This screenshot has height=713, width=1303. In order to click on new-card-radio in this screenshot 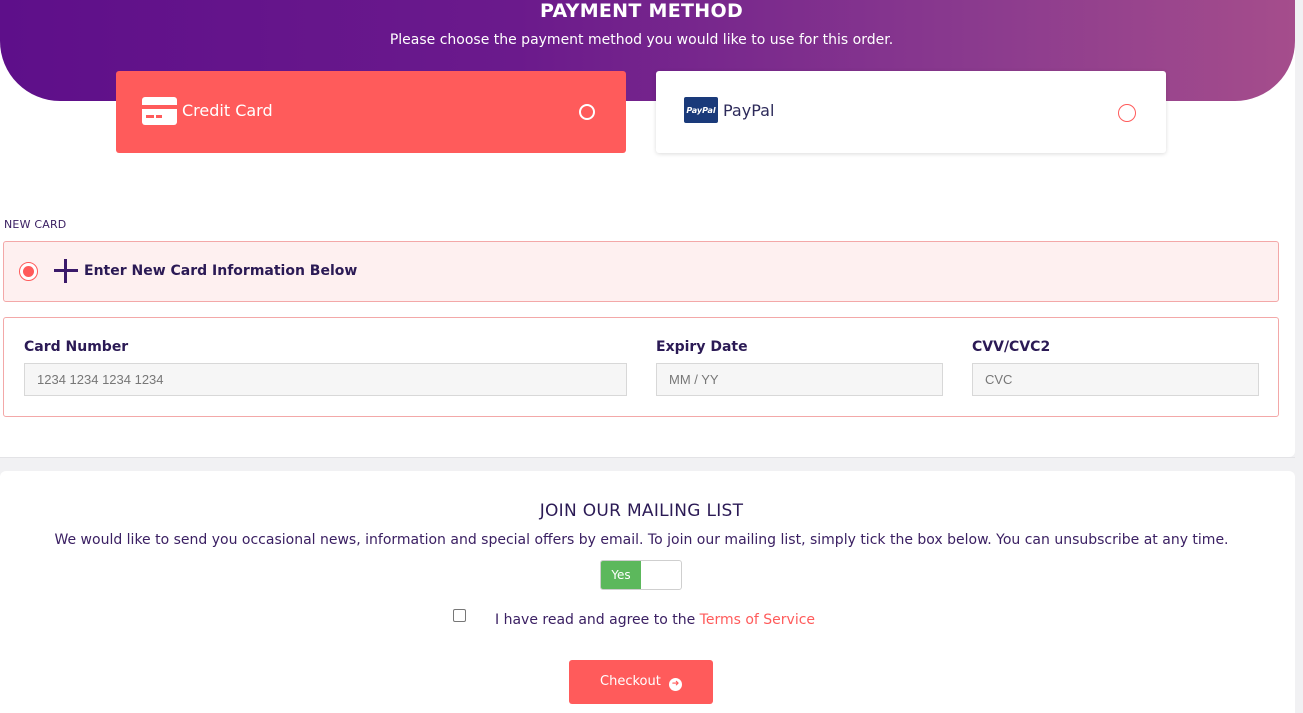, I will do `click(28, 271)`.